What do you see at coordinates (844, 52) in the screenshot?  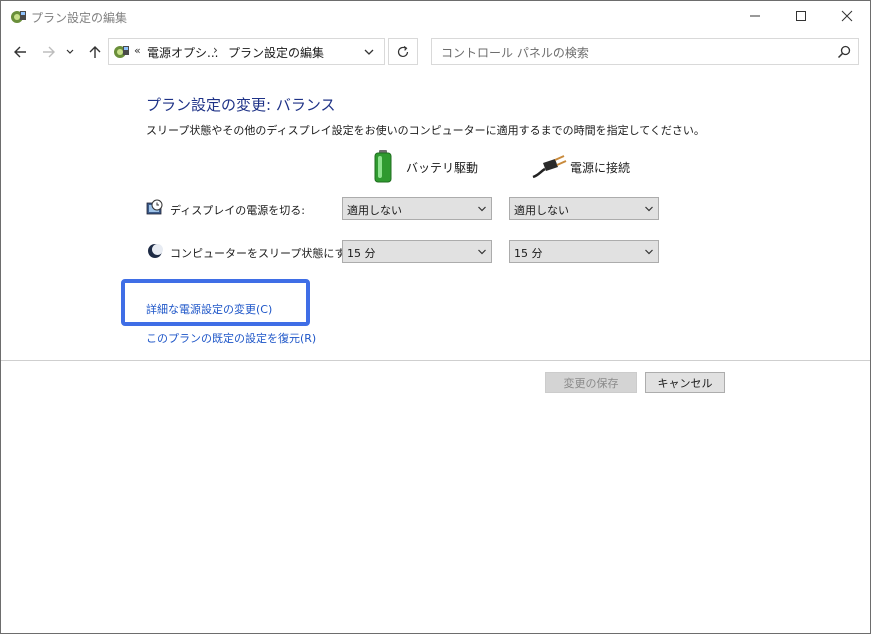 I see `search-icon` at bounding box center [844, 52].